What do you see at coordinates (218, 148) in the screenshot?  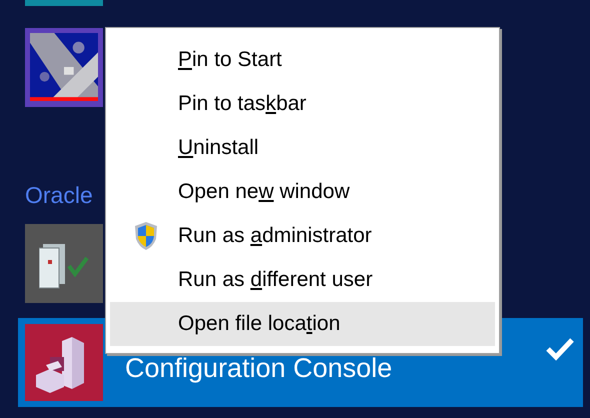 I see `menu-item-label: Uninstall` at bounding box center [218, 148].